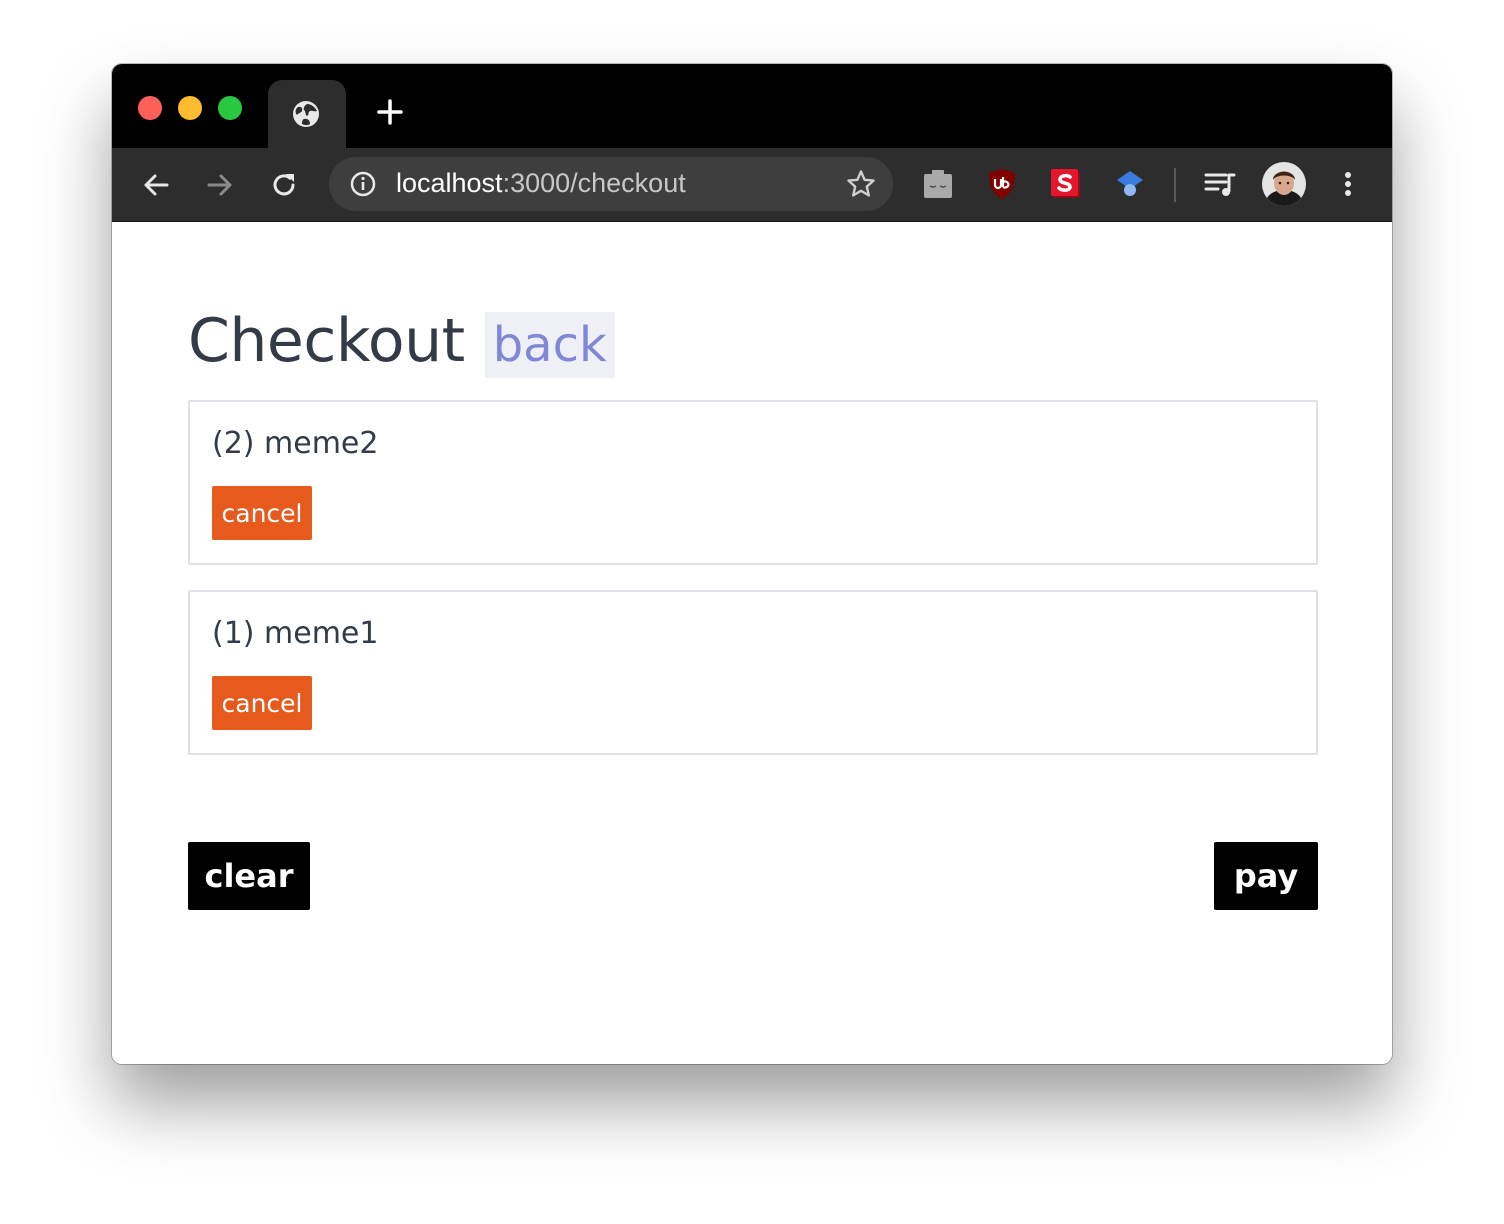 The image size is (1504, 1224). Describe the element at coordinates (594, 183) in the screenshot. I see `url-path: :3000/checkout` at that location.